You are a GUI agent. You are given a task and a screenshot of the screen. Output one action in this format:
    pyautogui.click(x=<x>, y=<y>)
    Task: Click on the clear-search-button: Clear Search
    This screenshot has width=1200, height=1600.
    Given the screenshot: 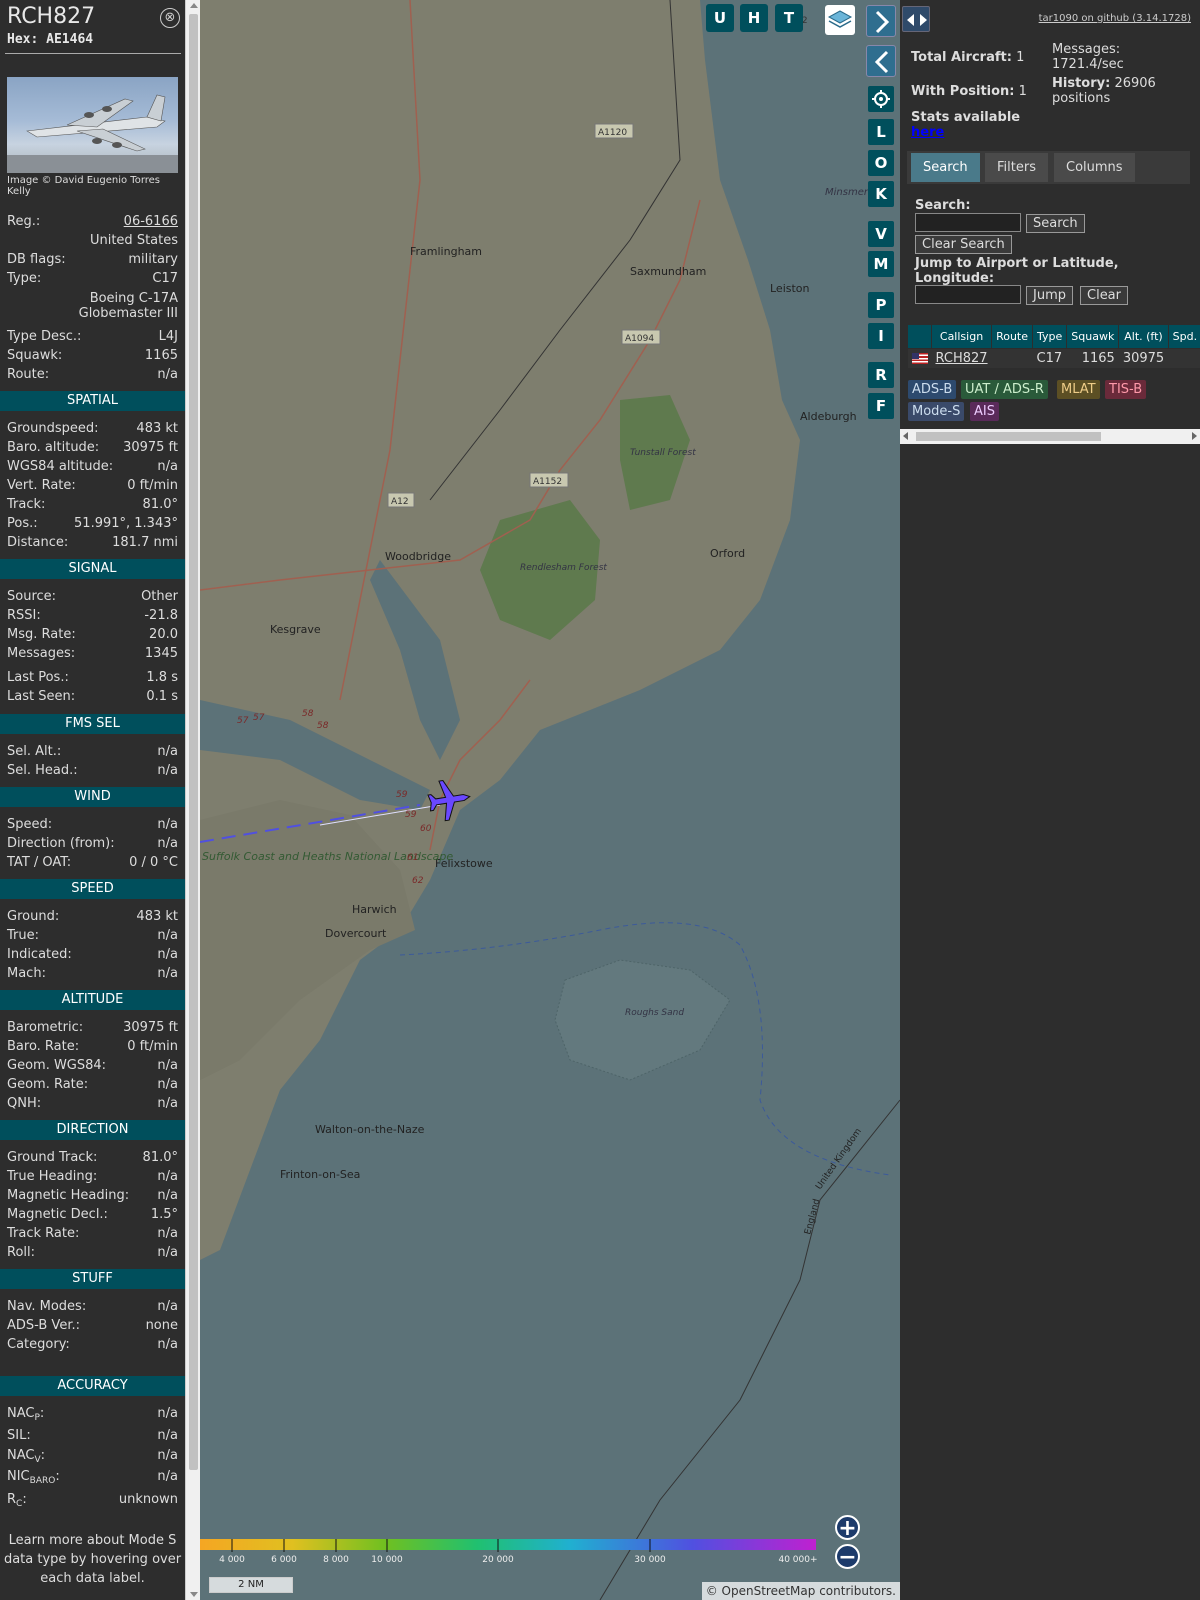 What is the action you would take?
    pyautogui.click(x=963, y=244)
    